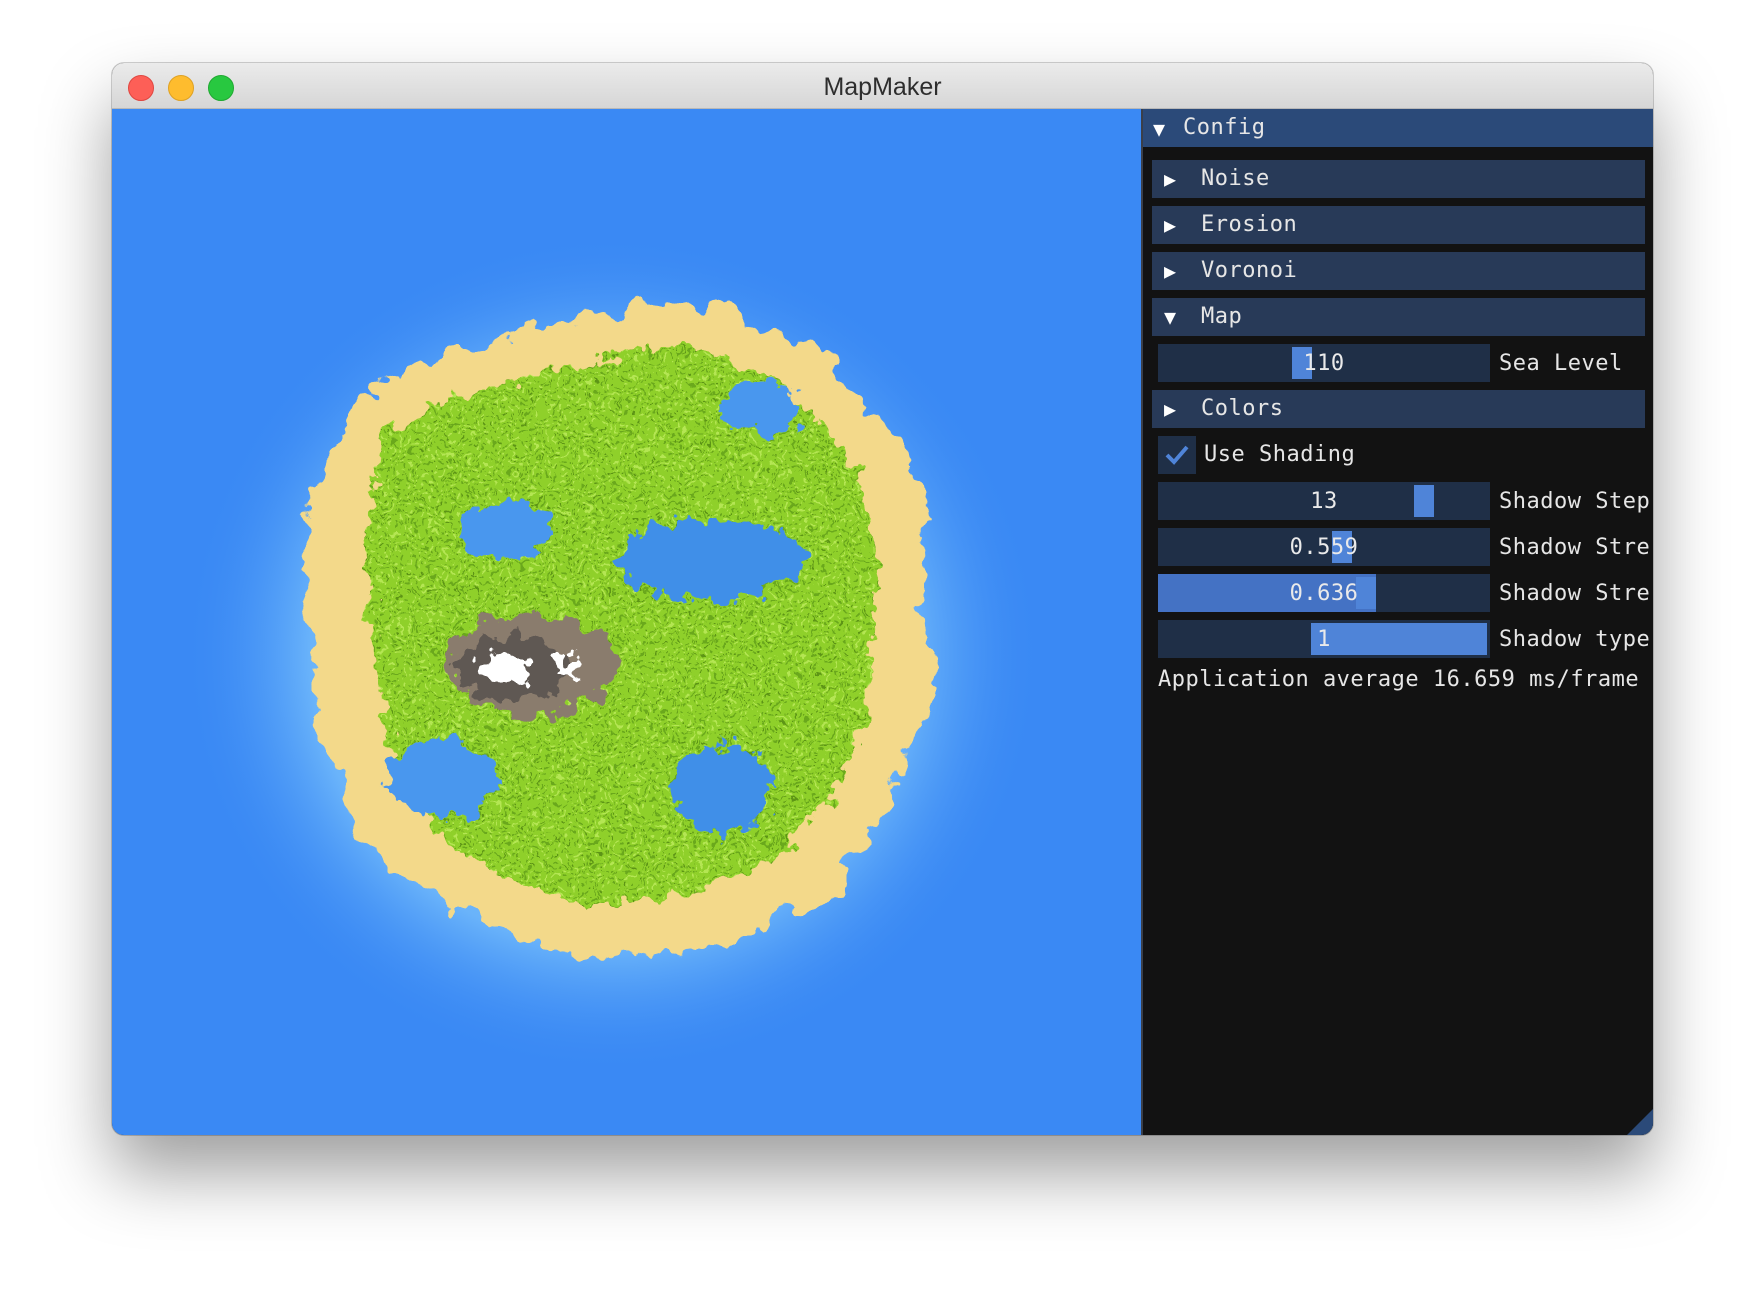  What do you see at coordinates (1398, 409) in the screenshot?
I see `section-colors: ▶ Colors` at bounding box center [1398, 409].